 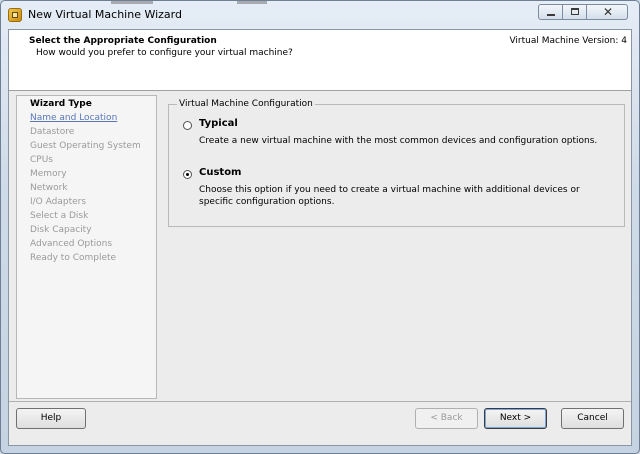 I want to click on step-select-disk: Select a Disk, so click(x=59, y=216).